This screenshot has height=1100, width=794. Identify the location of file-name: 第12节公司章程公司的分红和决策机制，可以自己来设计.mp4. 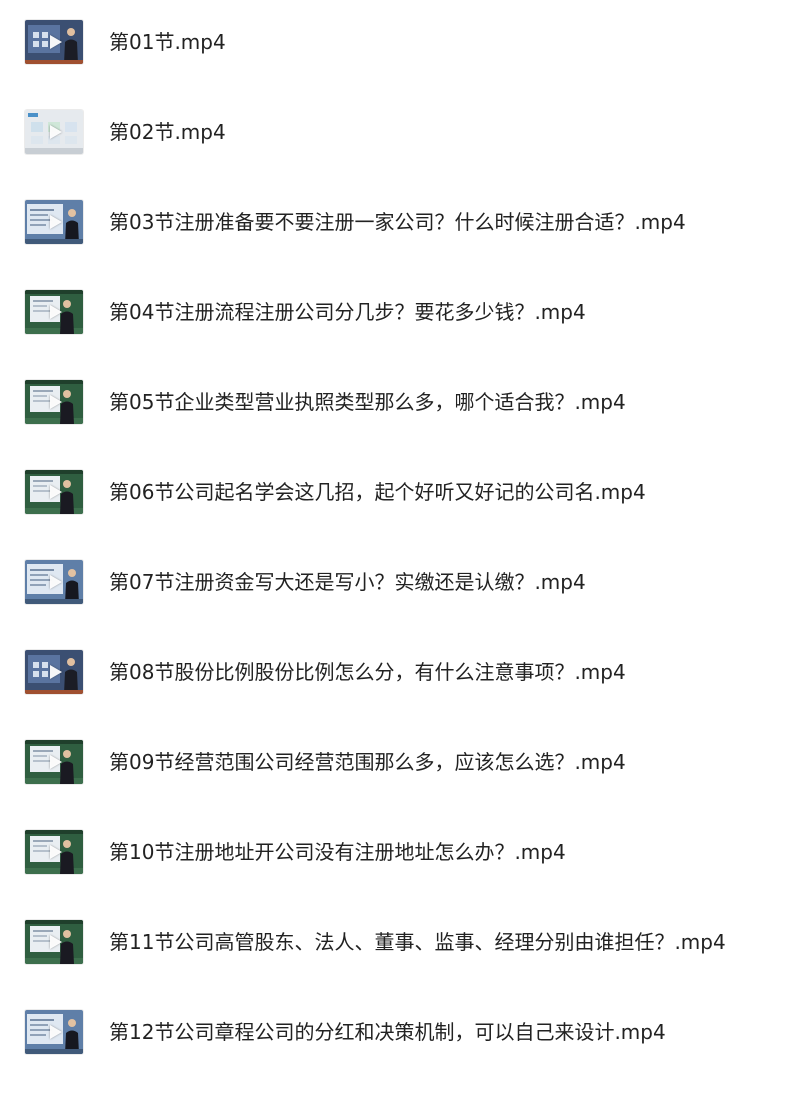
(387, 1032).